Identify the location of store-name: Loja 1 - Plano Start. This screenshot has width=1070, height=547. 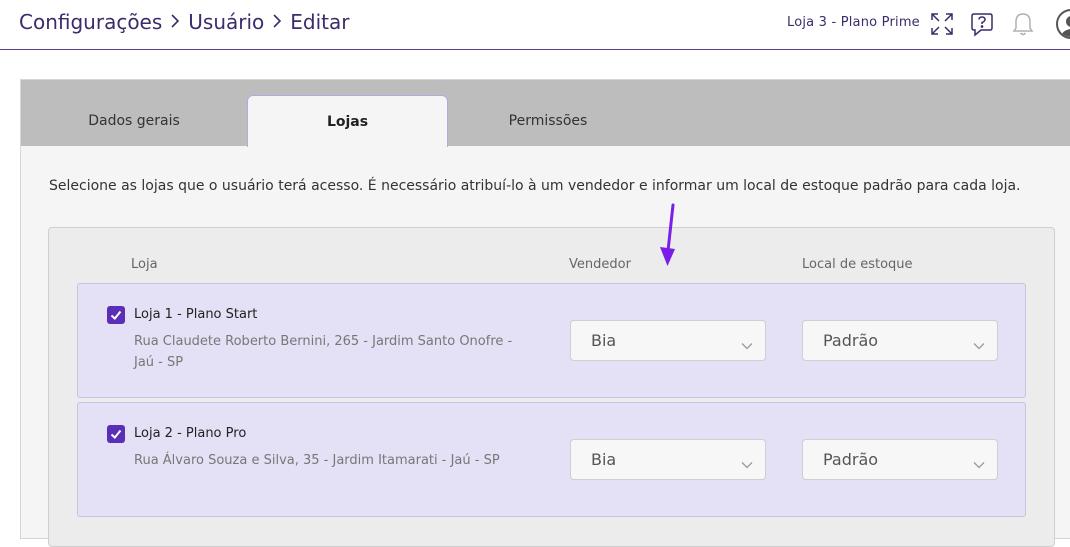
(196, 314).